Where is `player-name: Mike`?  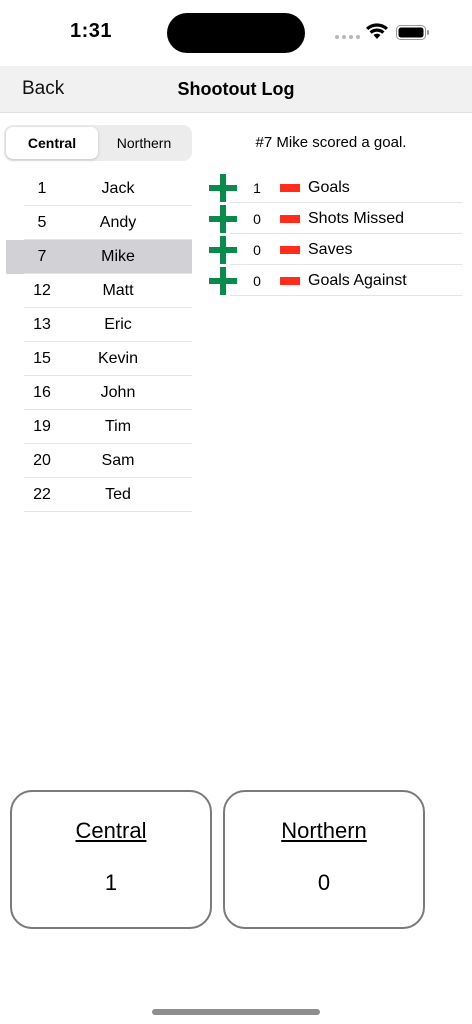
player-name: Mike is located at coordinates (118, 256).